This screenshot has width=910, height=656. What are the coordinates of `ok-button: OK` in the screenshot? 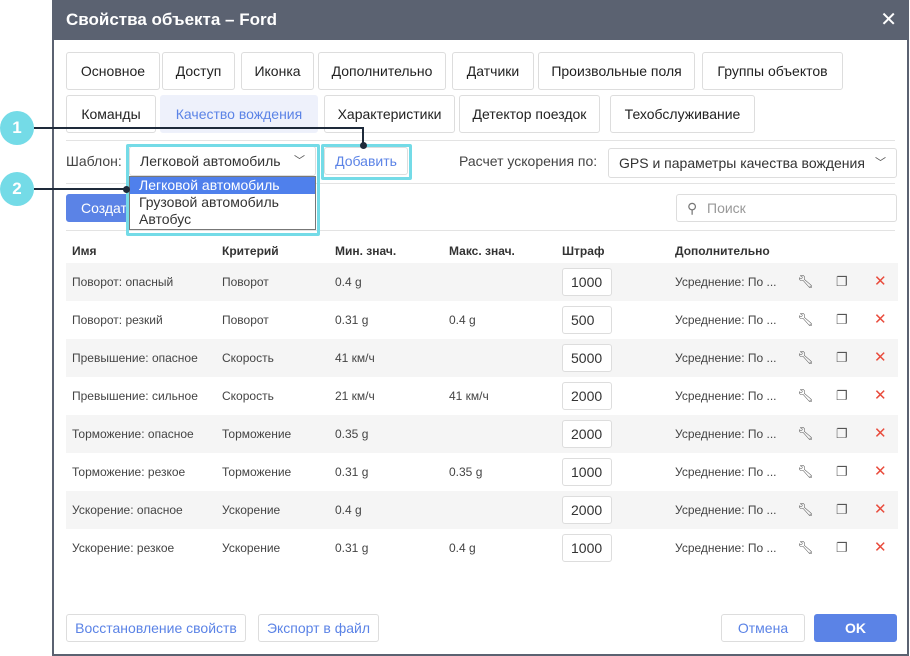 It's located at (855, 628).